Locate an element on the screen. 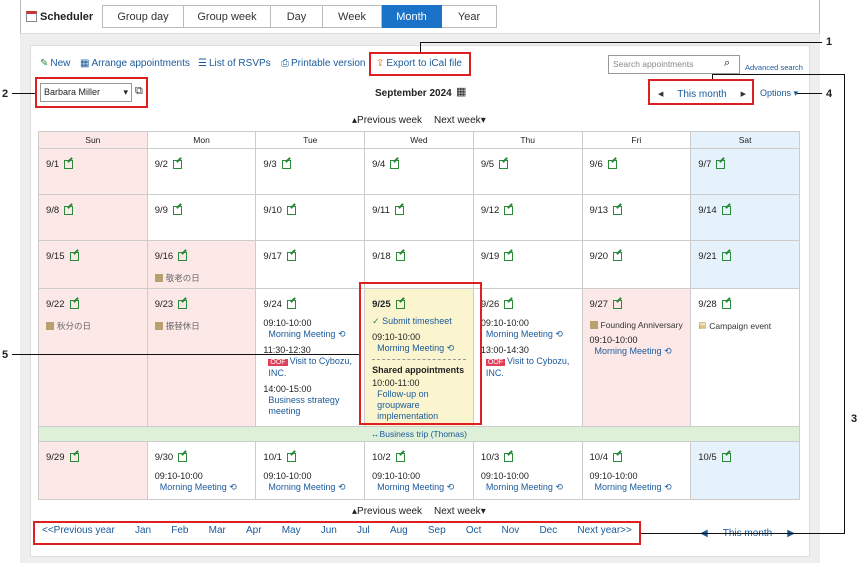 The height and width of the screenshot is (563, 864). search-icon: ⌕ is located at coordinates (727, 63).